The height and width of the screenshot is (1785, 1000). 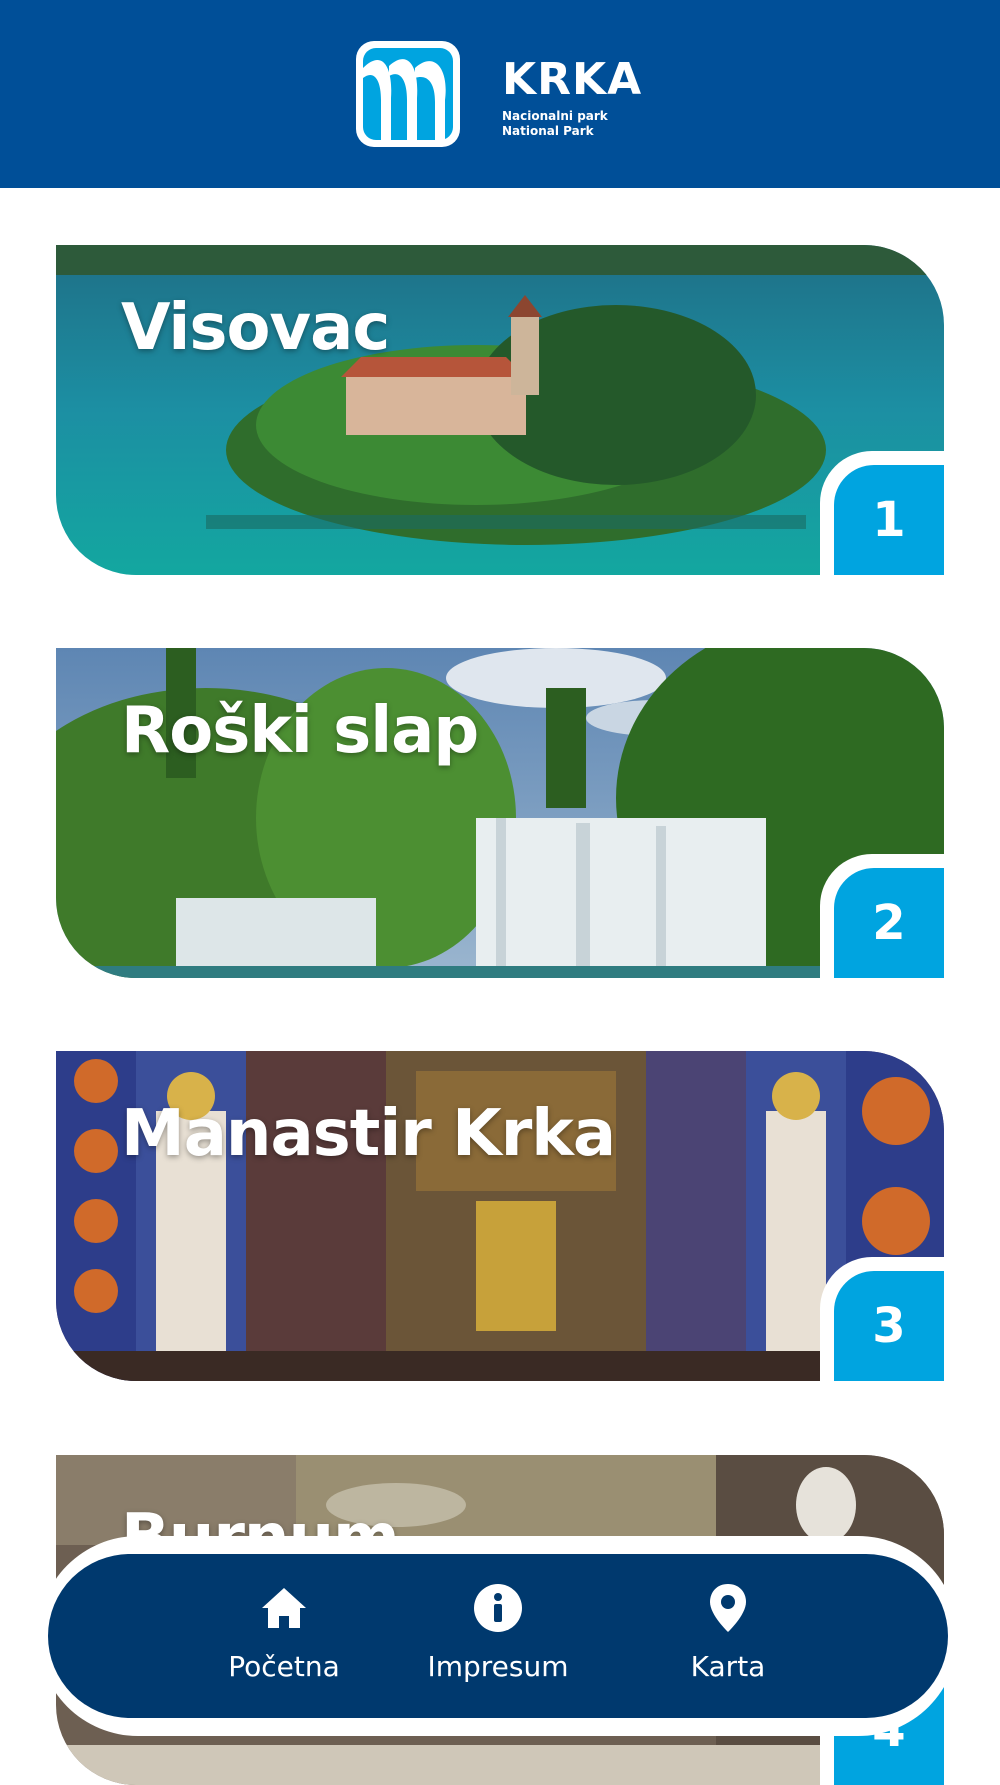 I want to click on nav-label-karta: Karta, so click(x=728, y=1666).